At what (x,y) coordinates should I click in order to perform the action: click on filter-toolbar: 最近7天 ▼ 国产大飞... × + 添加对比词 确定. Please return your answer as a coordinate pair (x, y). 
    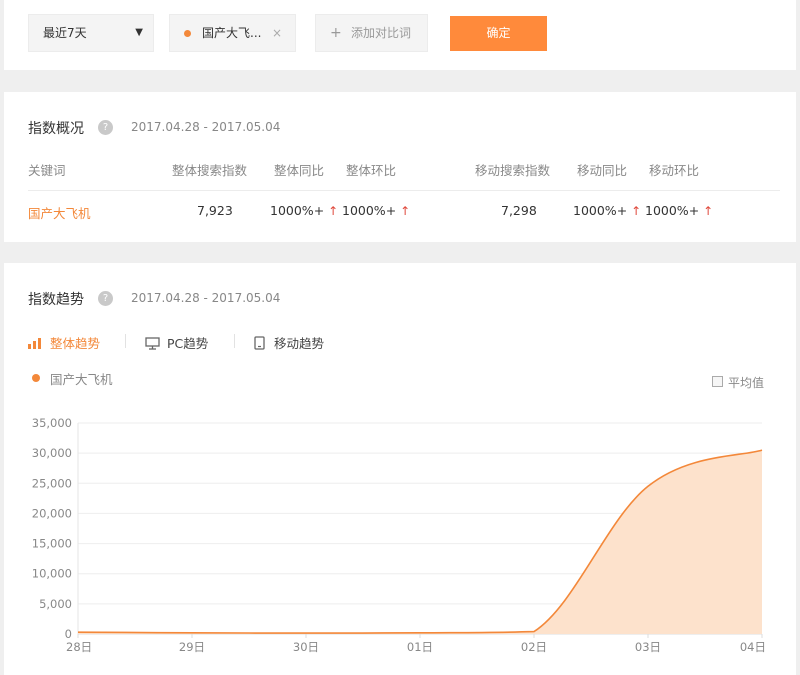
    Looking at the image, I should click on (400, 35).